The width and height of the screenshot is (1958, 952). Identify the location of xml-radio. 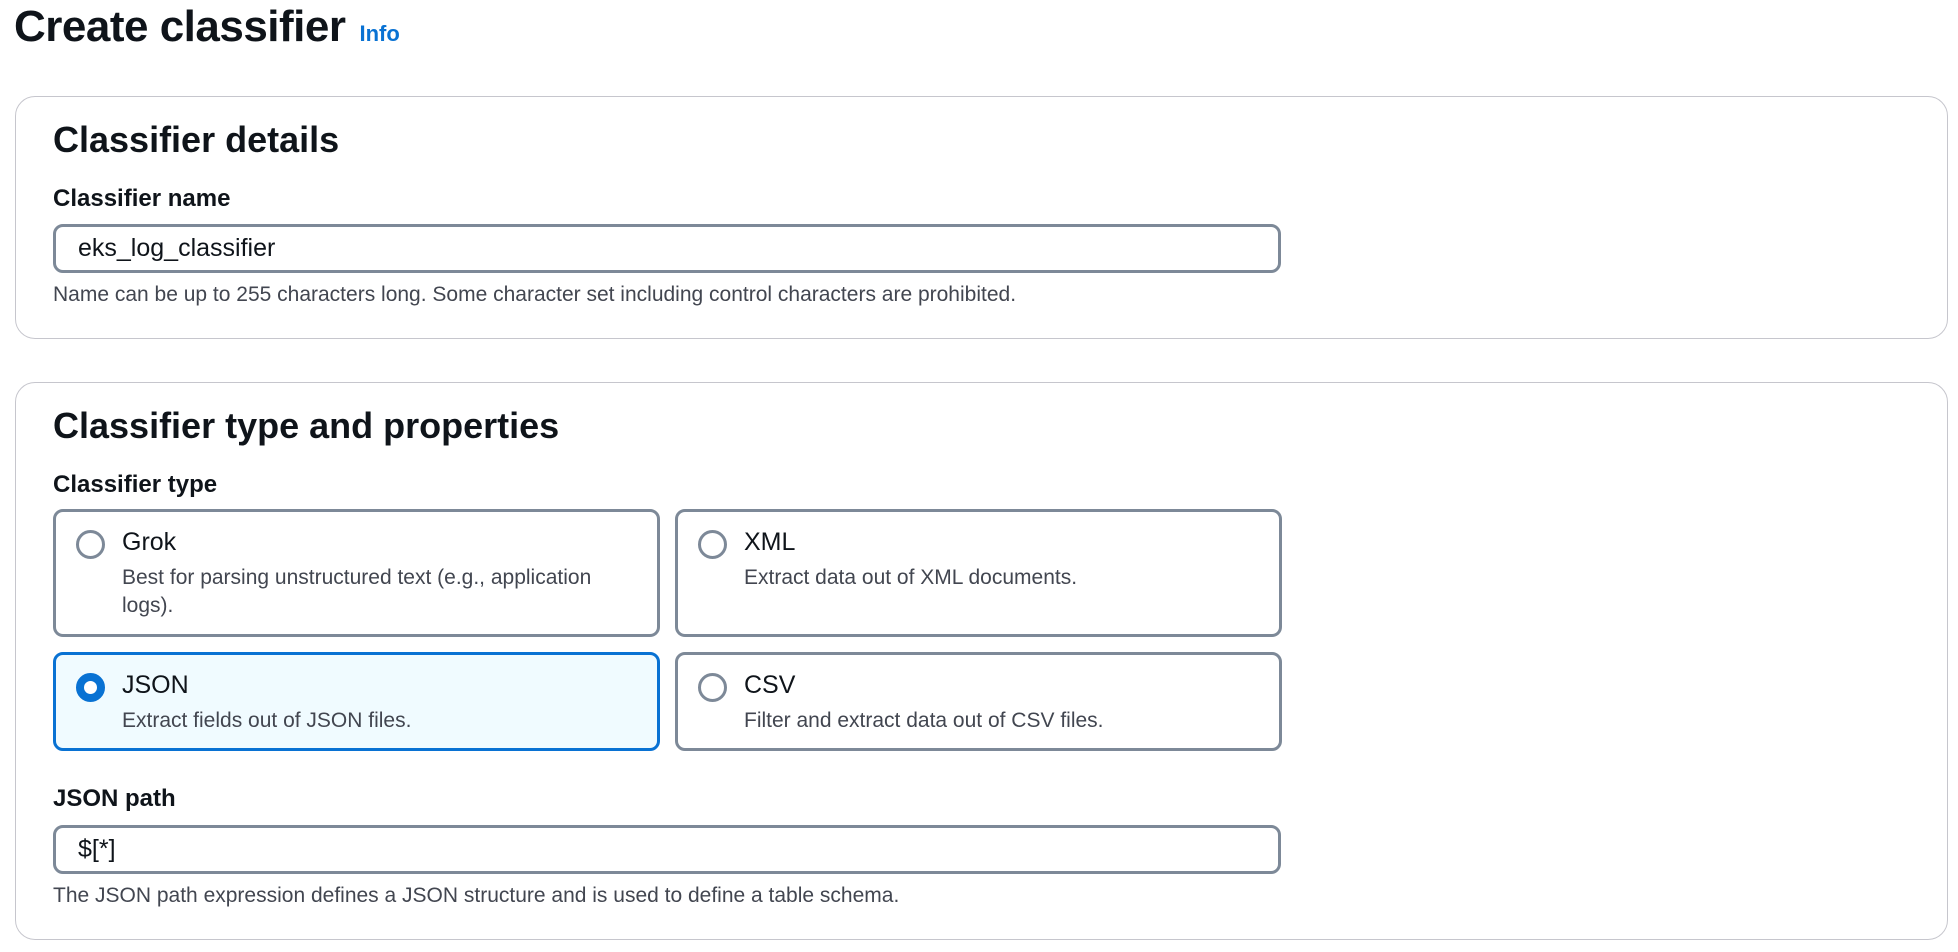
(712, 544).